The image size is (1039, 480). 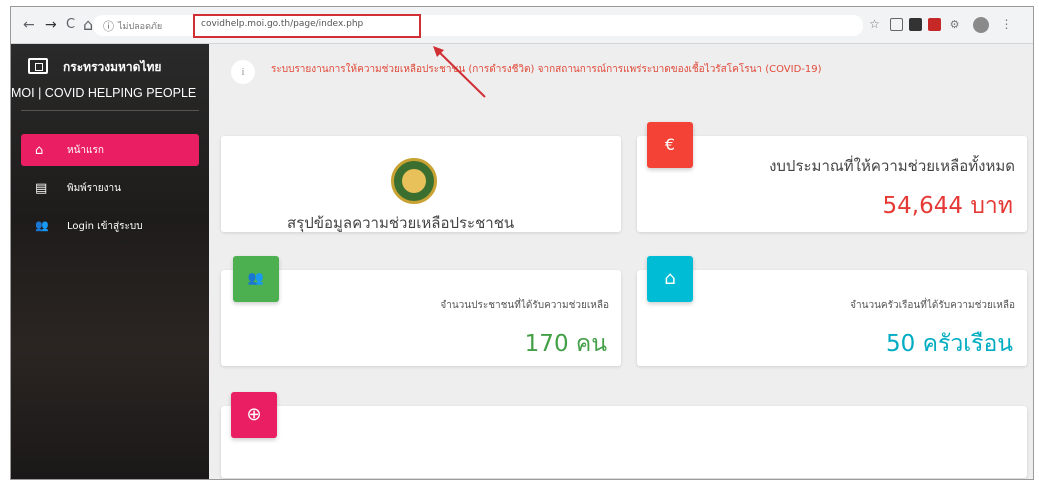 I want to click on sidebar-divider, so click(x=110, y=110).